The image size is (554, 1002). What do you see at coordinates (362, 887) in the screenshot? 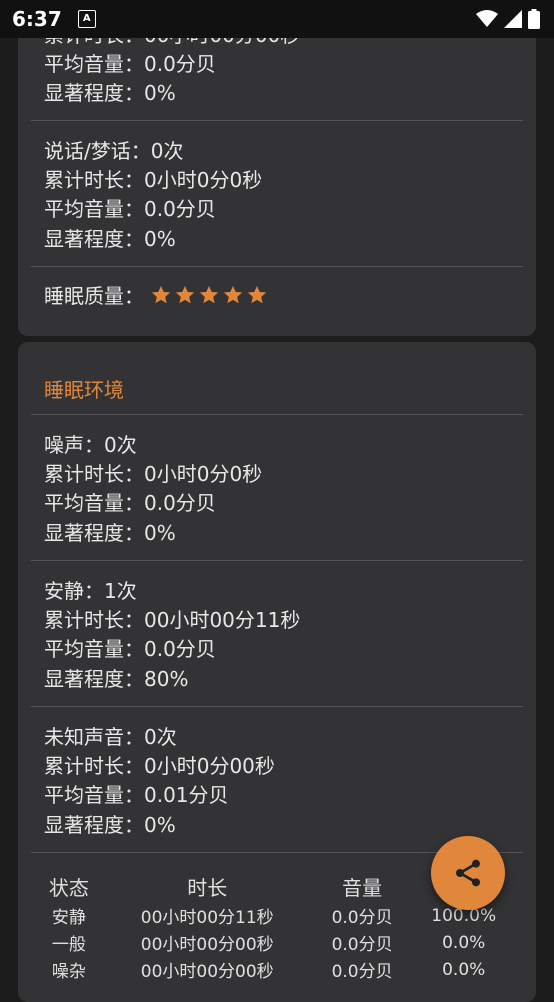
I see `col-header-volume: 音量` at bounding box center [362, 887].